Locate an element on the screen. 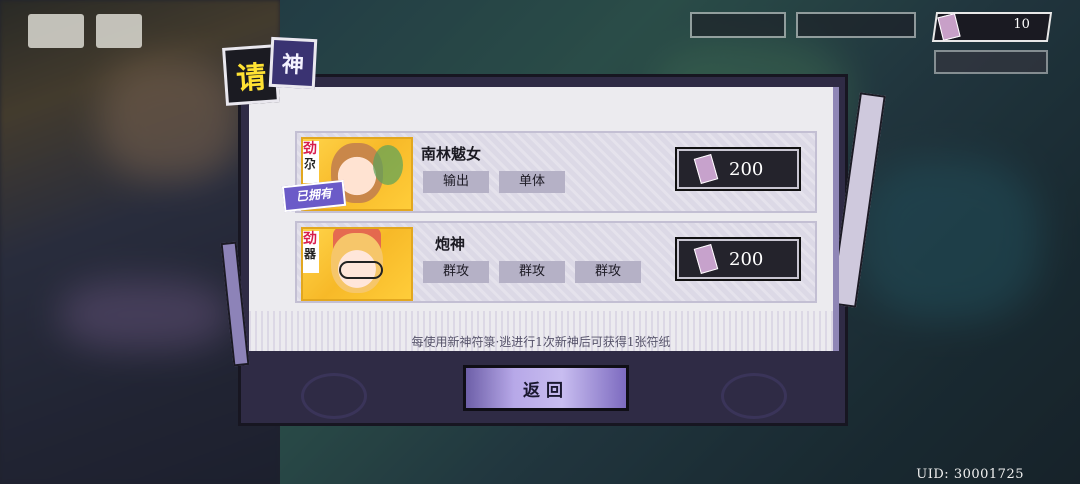  deity-tag: 输出 is located at coordinates (456, 182).